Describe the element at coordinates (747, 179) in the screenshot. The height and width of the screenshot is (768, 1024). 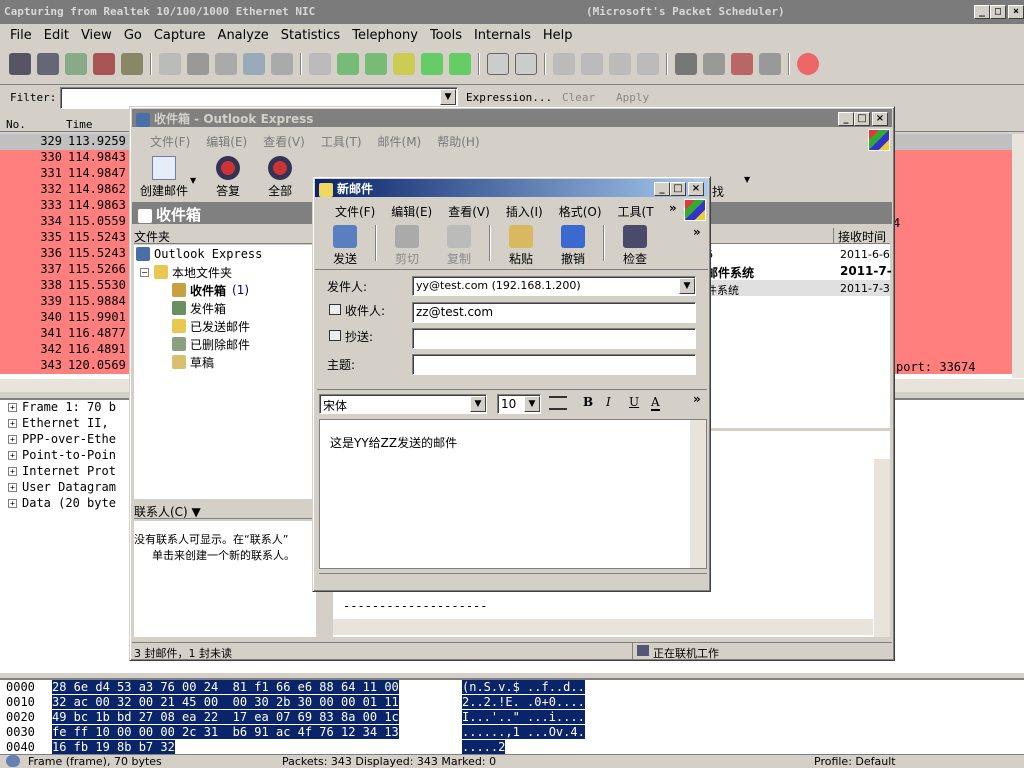
I see `find-dropdown-icon: ▼` at that location.